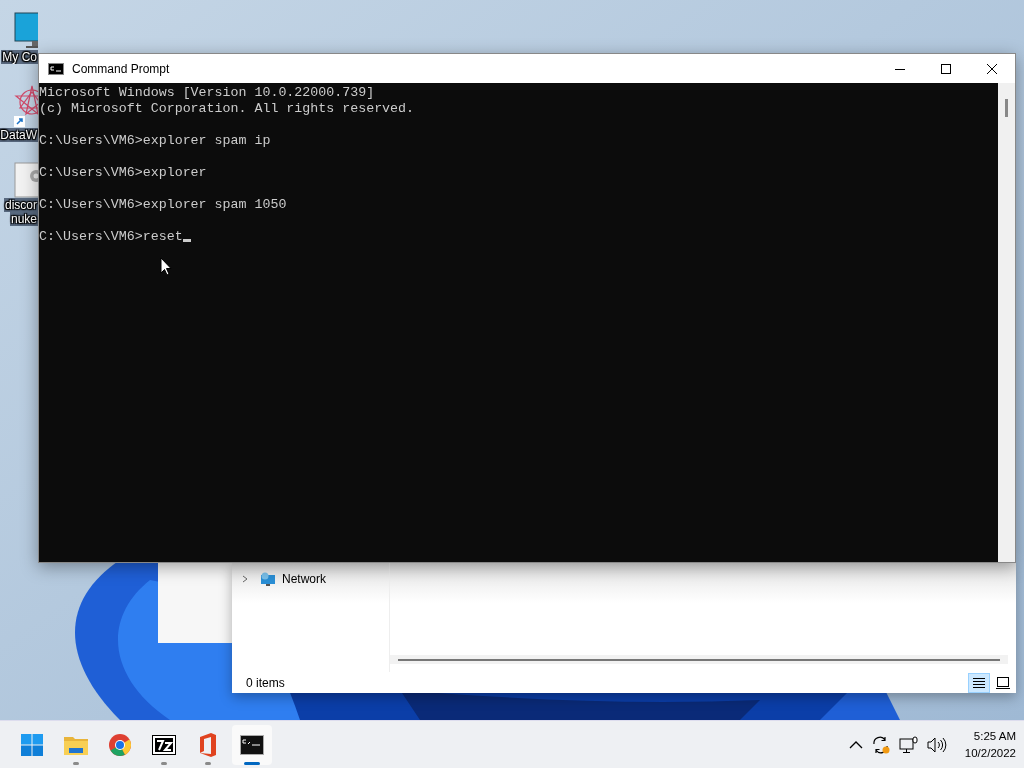 The width and height of the screenshot is (1024, 768). Describe the element at coordinates (992, 68) in the screenshot. I see `close-icon` at that location.